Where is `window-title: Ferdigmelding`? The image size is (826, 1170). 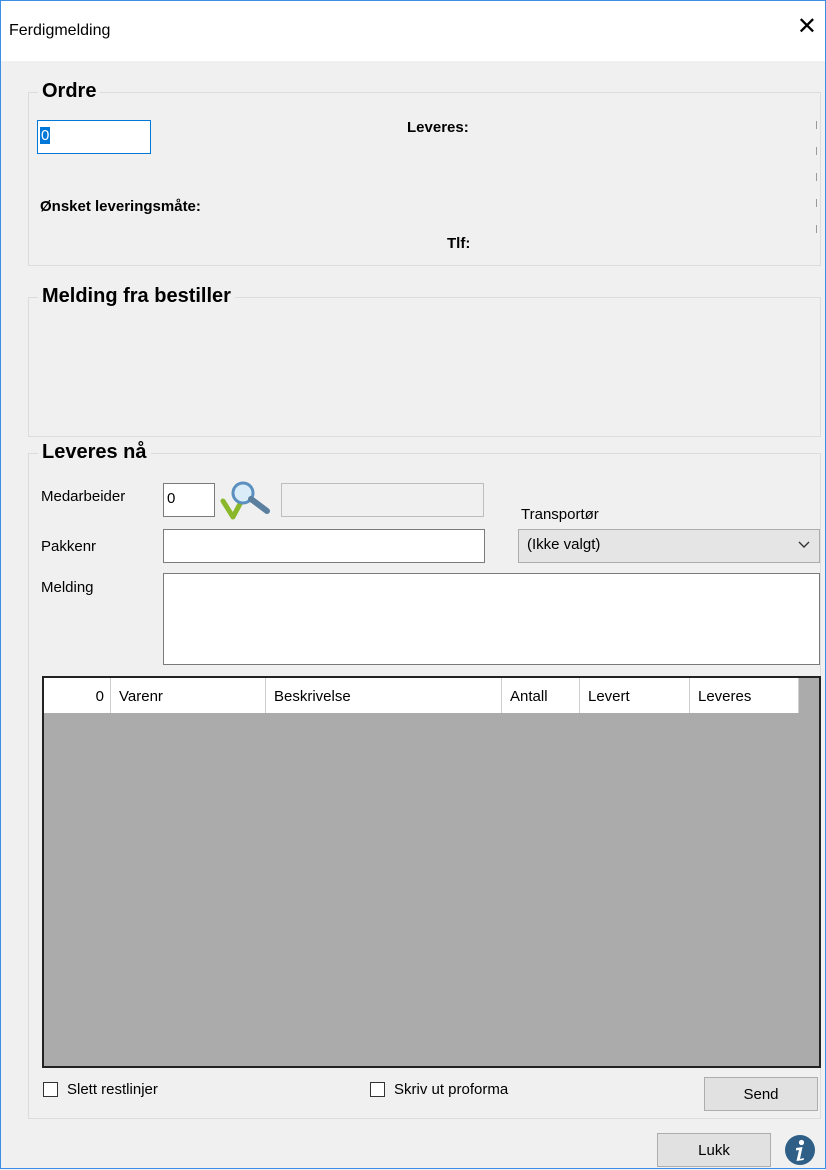
window-title: Ferdigmelding is located at coordinates (60, 30).